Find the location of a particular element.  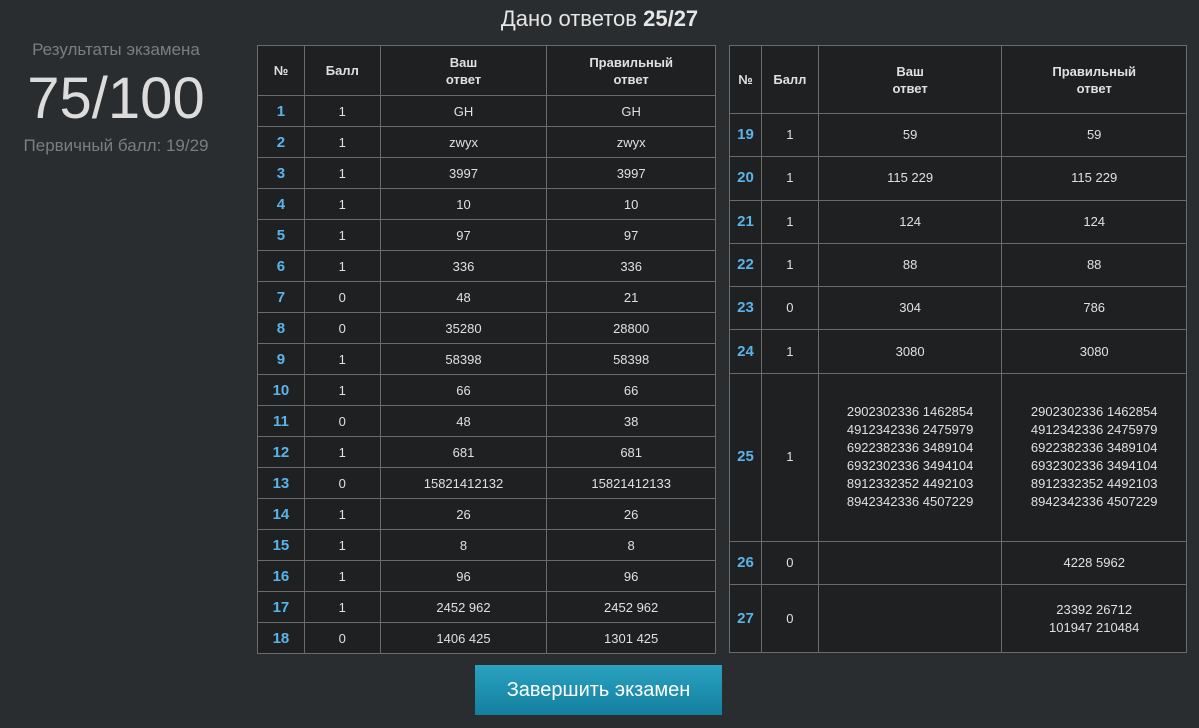

table-row: 1 1 GH GH is located at coordinates (486, 111).